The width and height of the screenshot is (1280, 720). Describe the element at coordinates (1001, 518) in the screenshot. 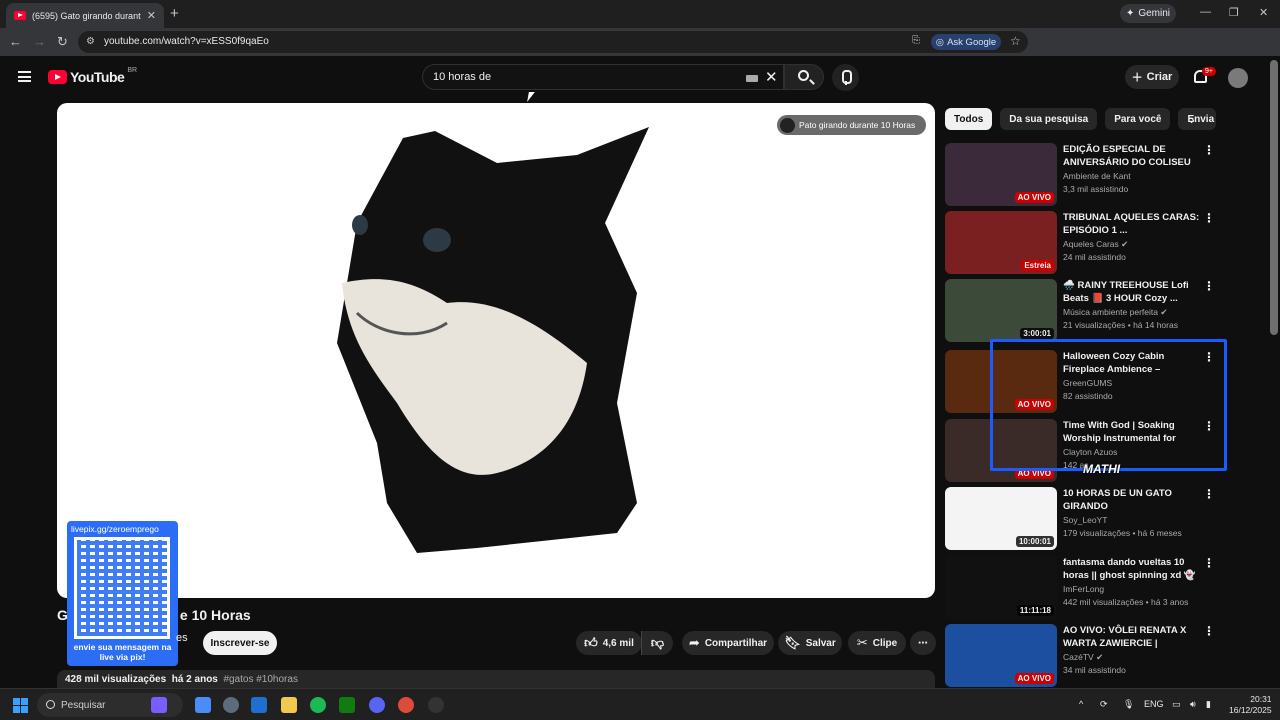

I see `video-thumbnail: 10:00:01` at that location.